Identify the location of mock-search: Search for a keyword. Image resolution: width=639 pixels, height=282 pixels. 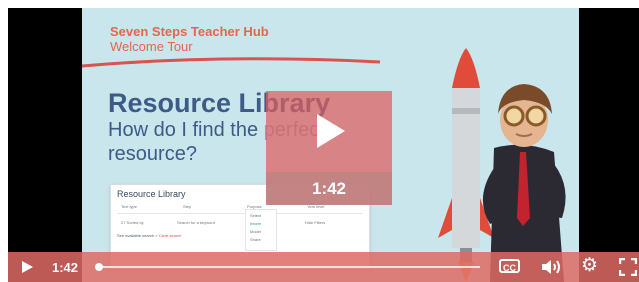
(196, 222).